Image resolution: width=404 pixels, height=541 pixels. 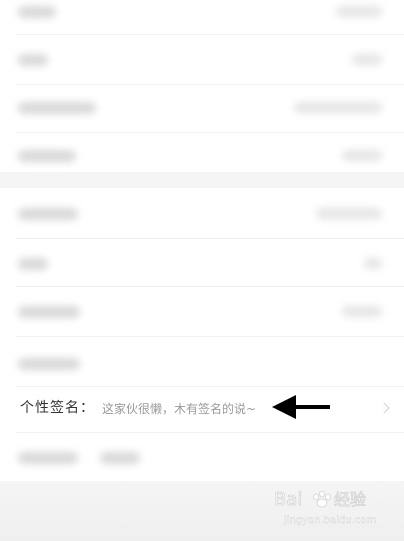 What do you see at coordinates (179, 409) in the screenshot?
I see `signature-value: 这家伙很懒，木有签名的说~` at bounding box center [179, 409].